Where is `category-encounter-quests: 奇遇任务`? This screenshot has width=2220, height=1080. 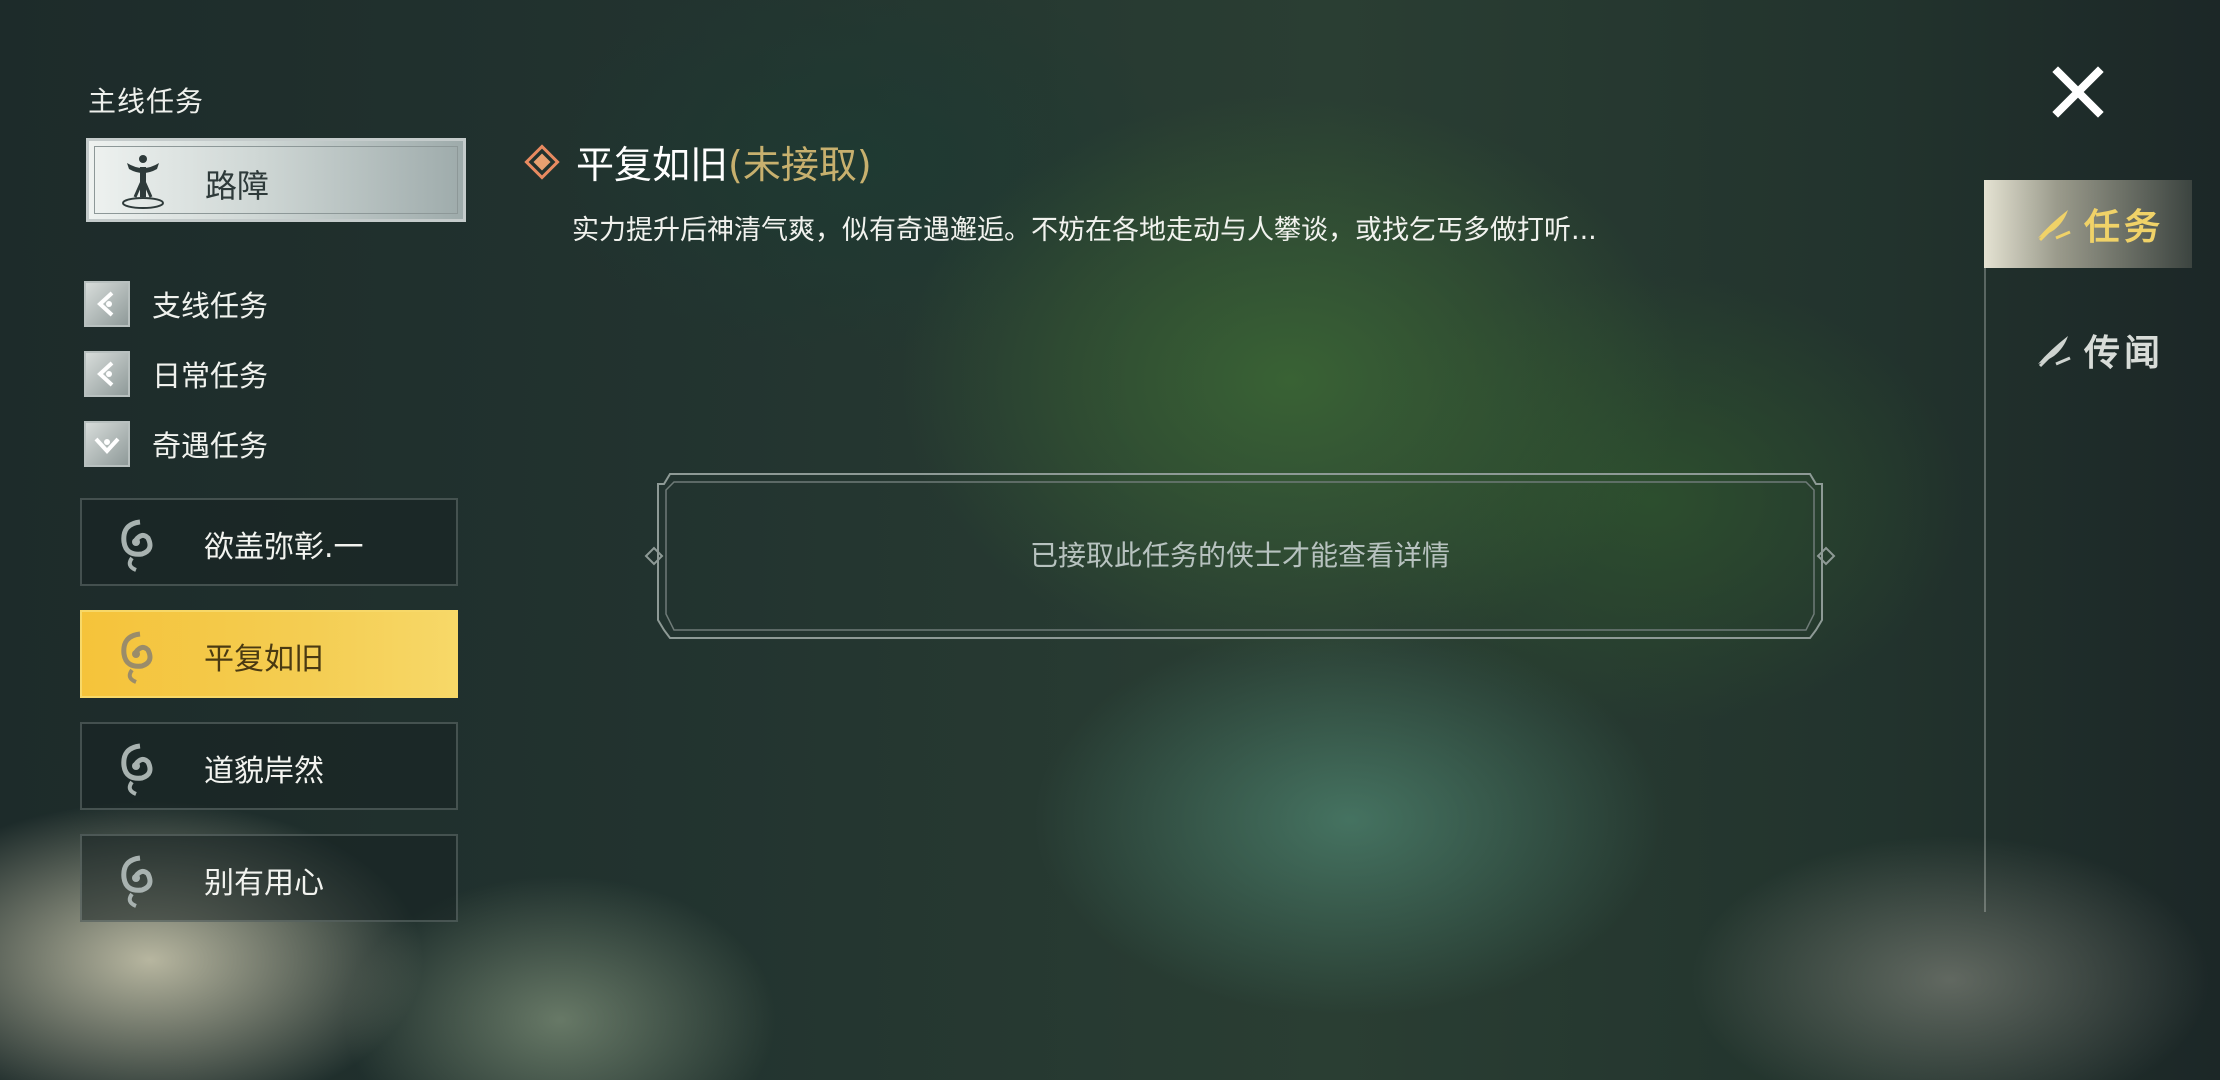 category-encounter-quests: 奇遇任务 is located at coordinates (176, 444).